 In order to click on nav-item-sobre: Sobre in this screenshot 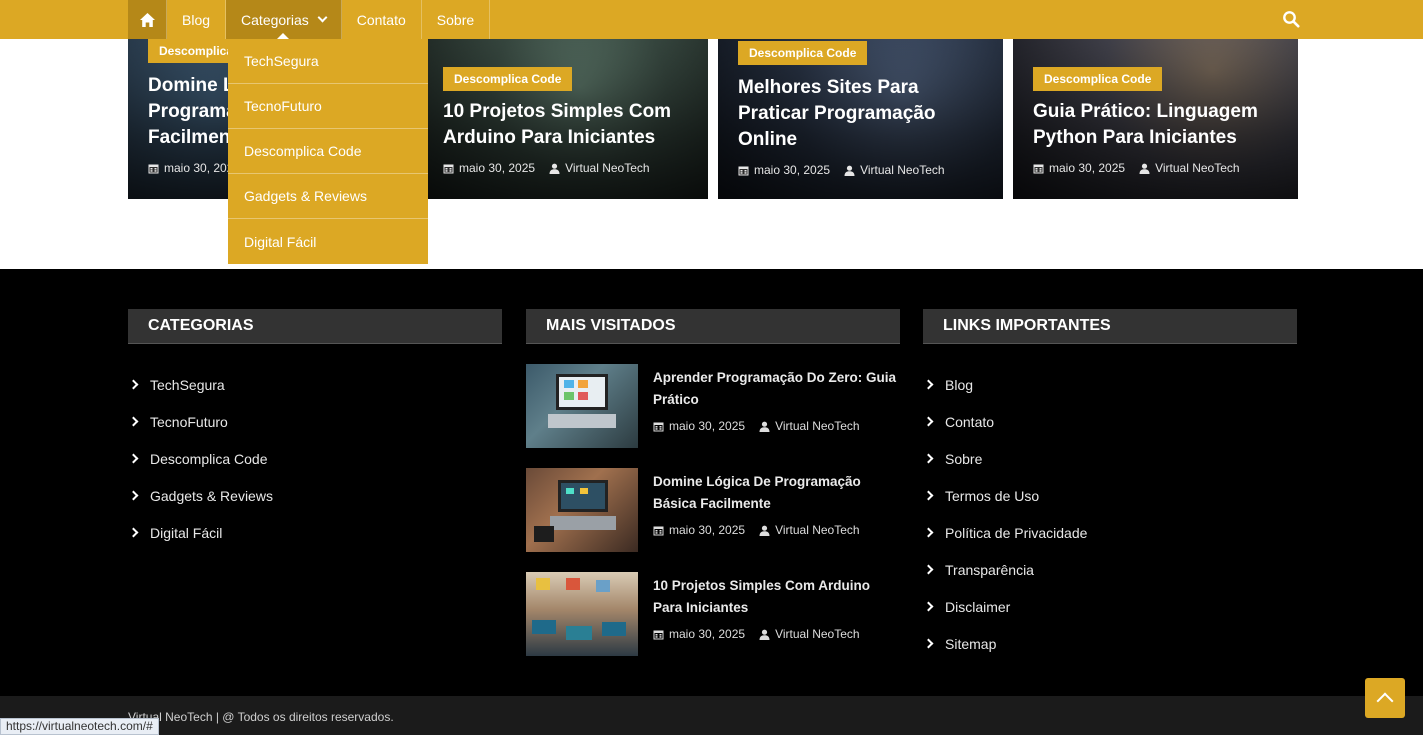, I will do `click(456, 19)`.